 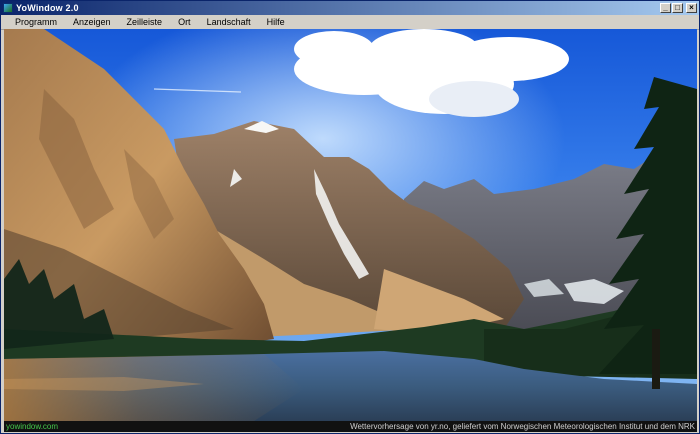 I want to click on website-link: yowindow.com, so click(x=31, y=426).